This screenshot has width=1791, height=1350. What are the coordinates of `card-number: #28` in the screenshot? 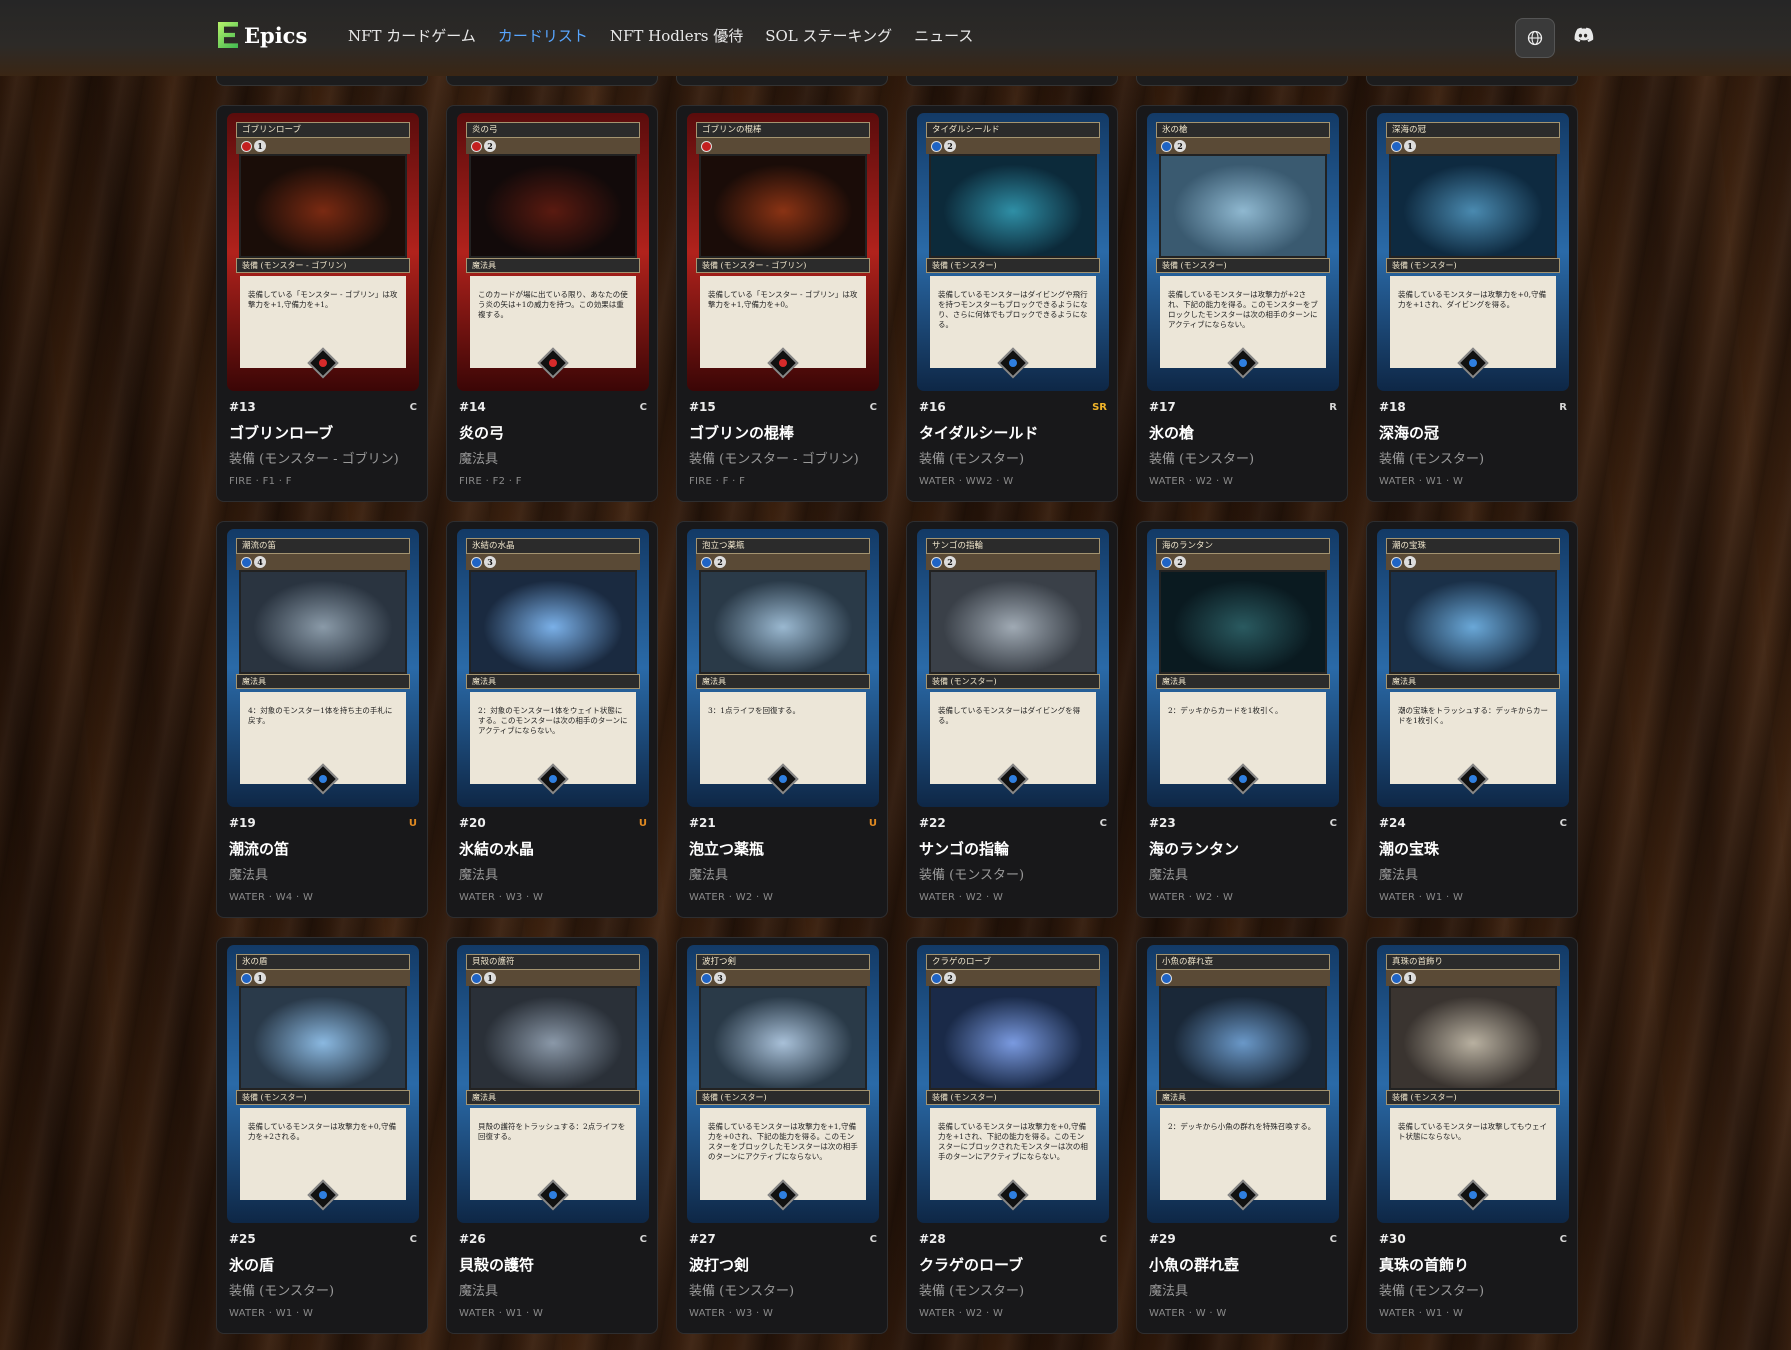 It's located at (932, 1239).